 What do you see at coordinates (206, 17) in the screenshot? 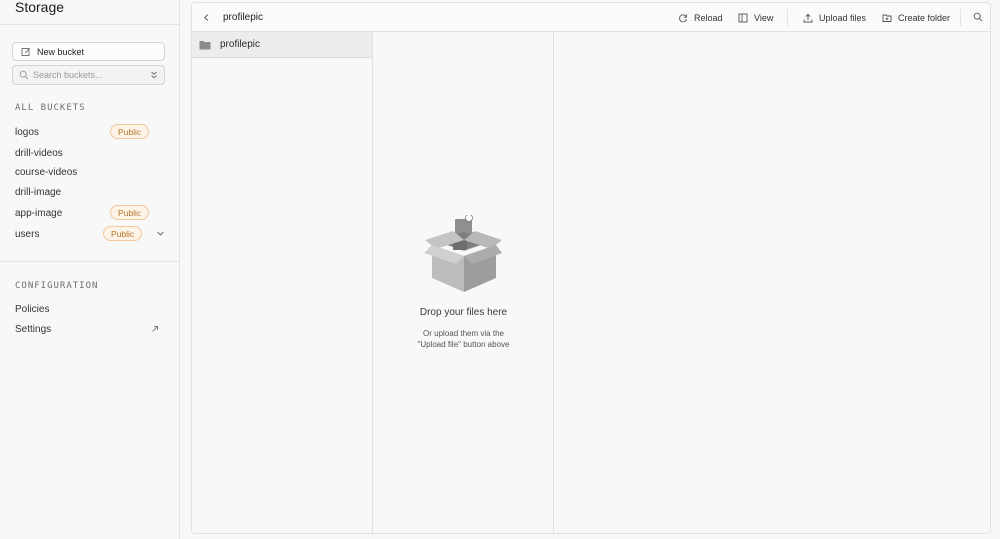
I see `back-chevron-icon` at bounding box center [206, 17].